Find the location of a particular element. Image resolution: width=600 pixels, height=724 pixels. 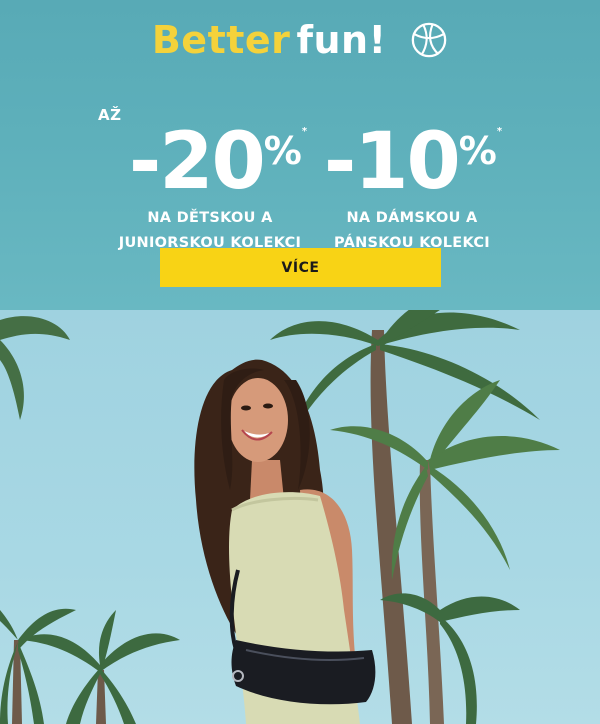

offer-adults-line1: NA DÁMSKOU A is located at coordinates (412, 218).